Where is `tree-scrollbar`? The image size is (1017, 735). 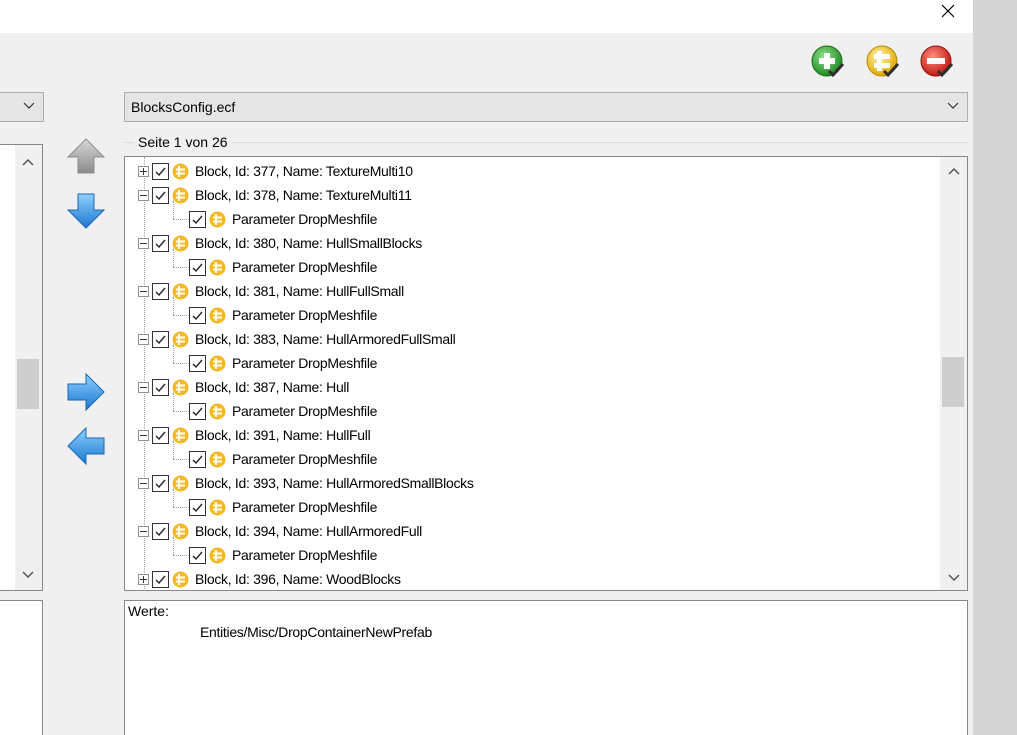
tree-scrollbar is located at coordinates (953, 373).